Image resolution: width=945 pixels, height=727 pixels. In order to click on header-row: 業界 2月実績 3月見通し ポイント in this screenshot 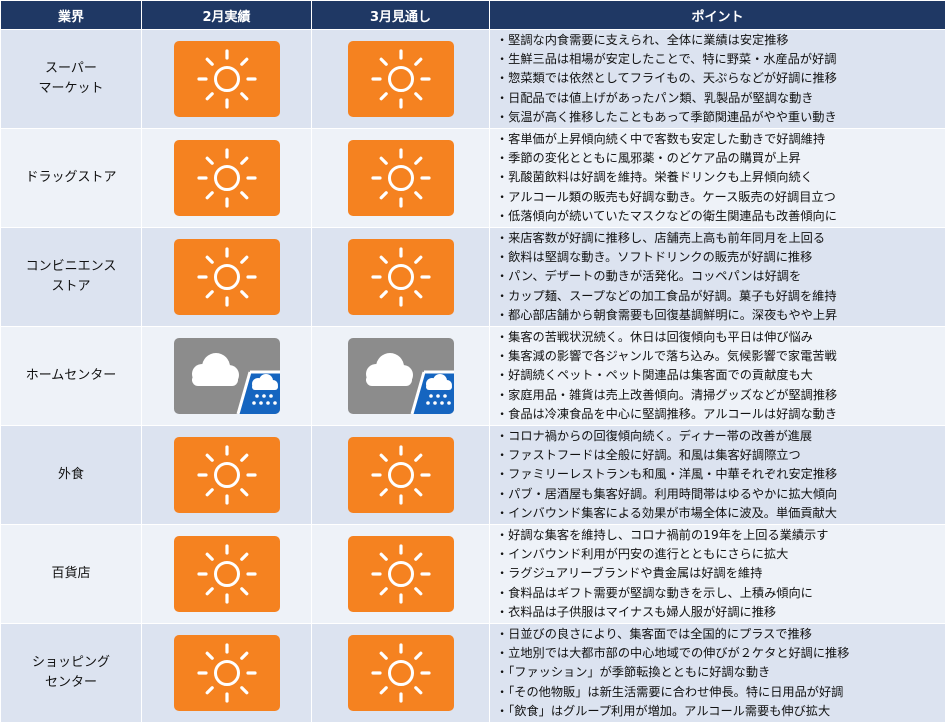, I will do `click(472, 15)`.